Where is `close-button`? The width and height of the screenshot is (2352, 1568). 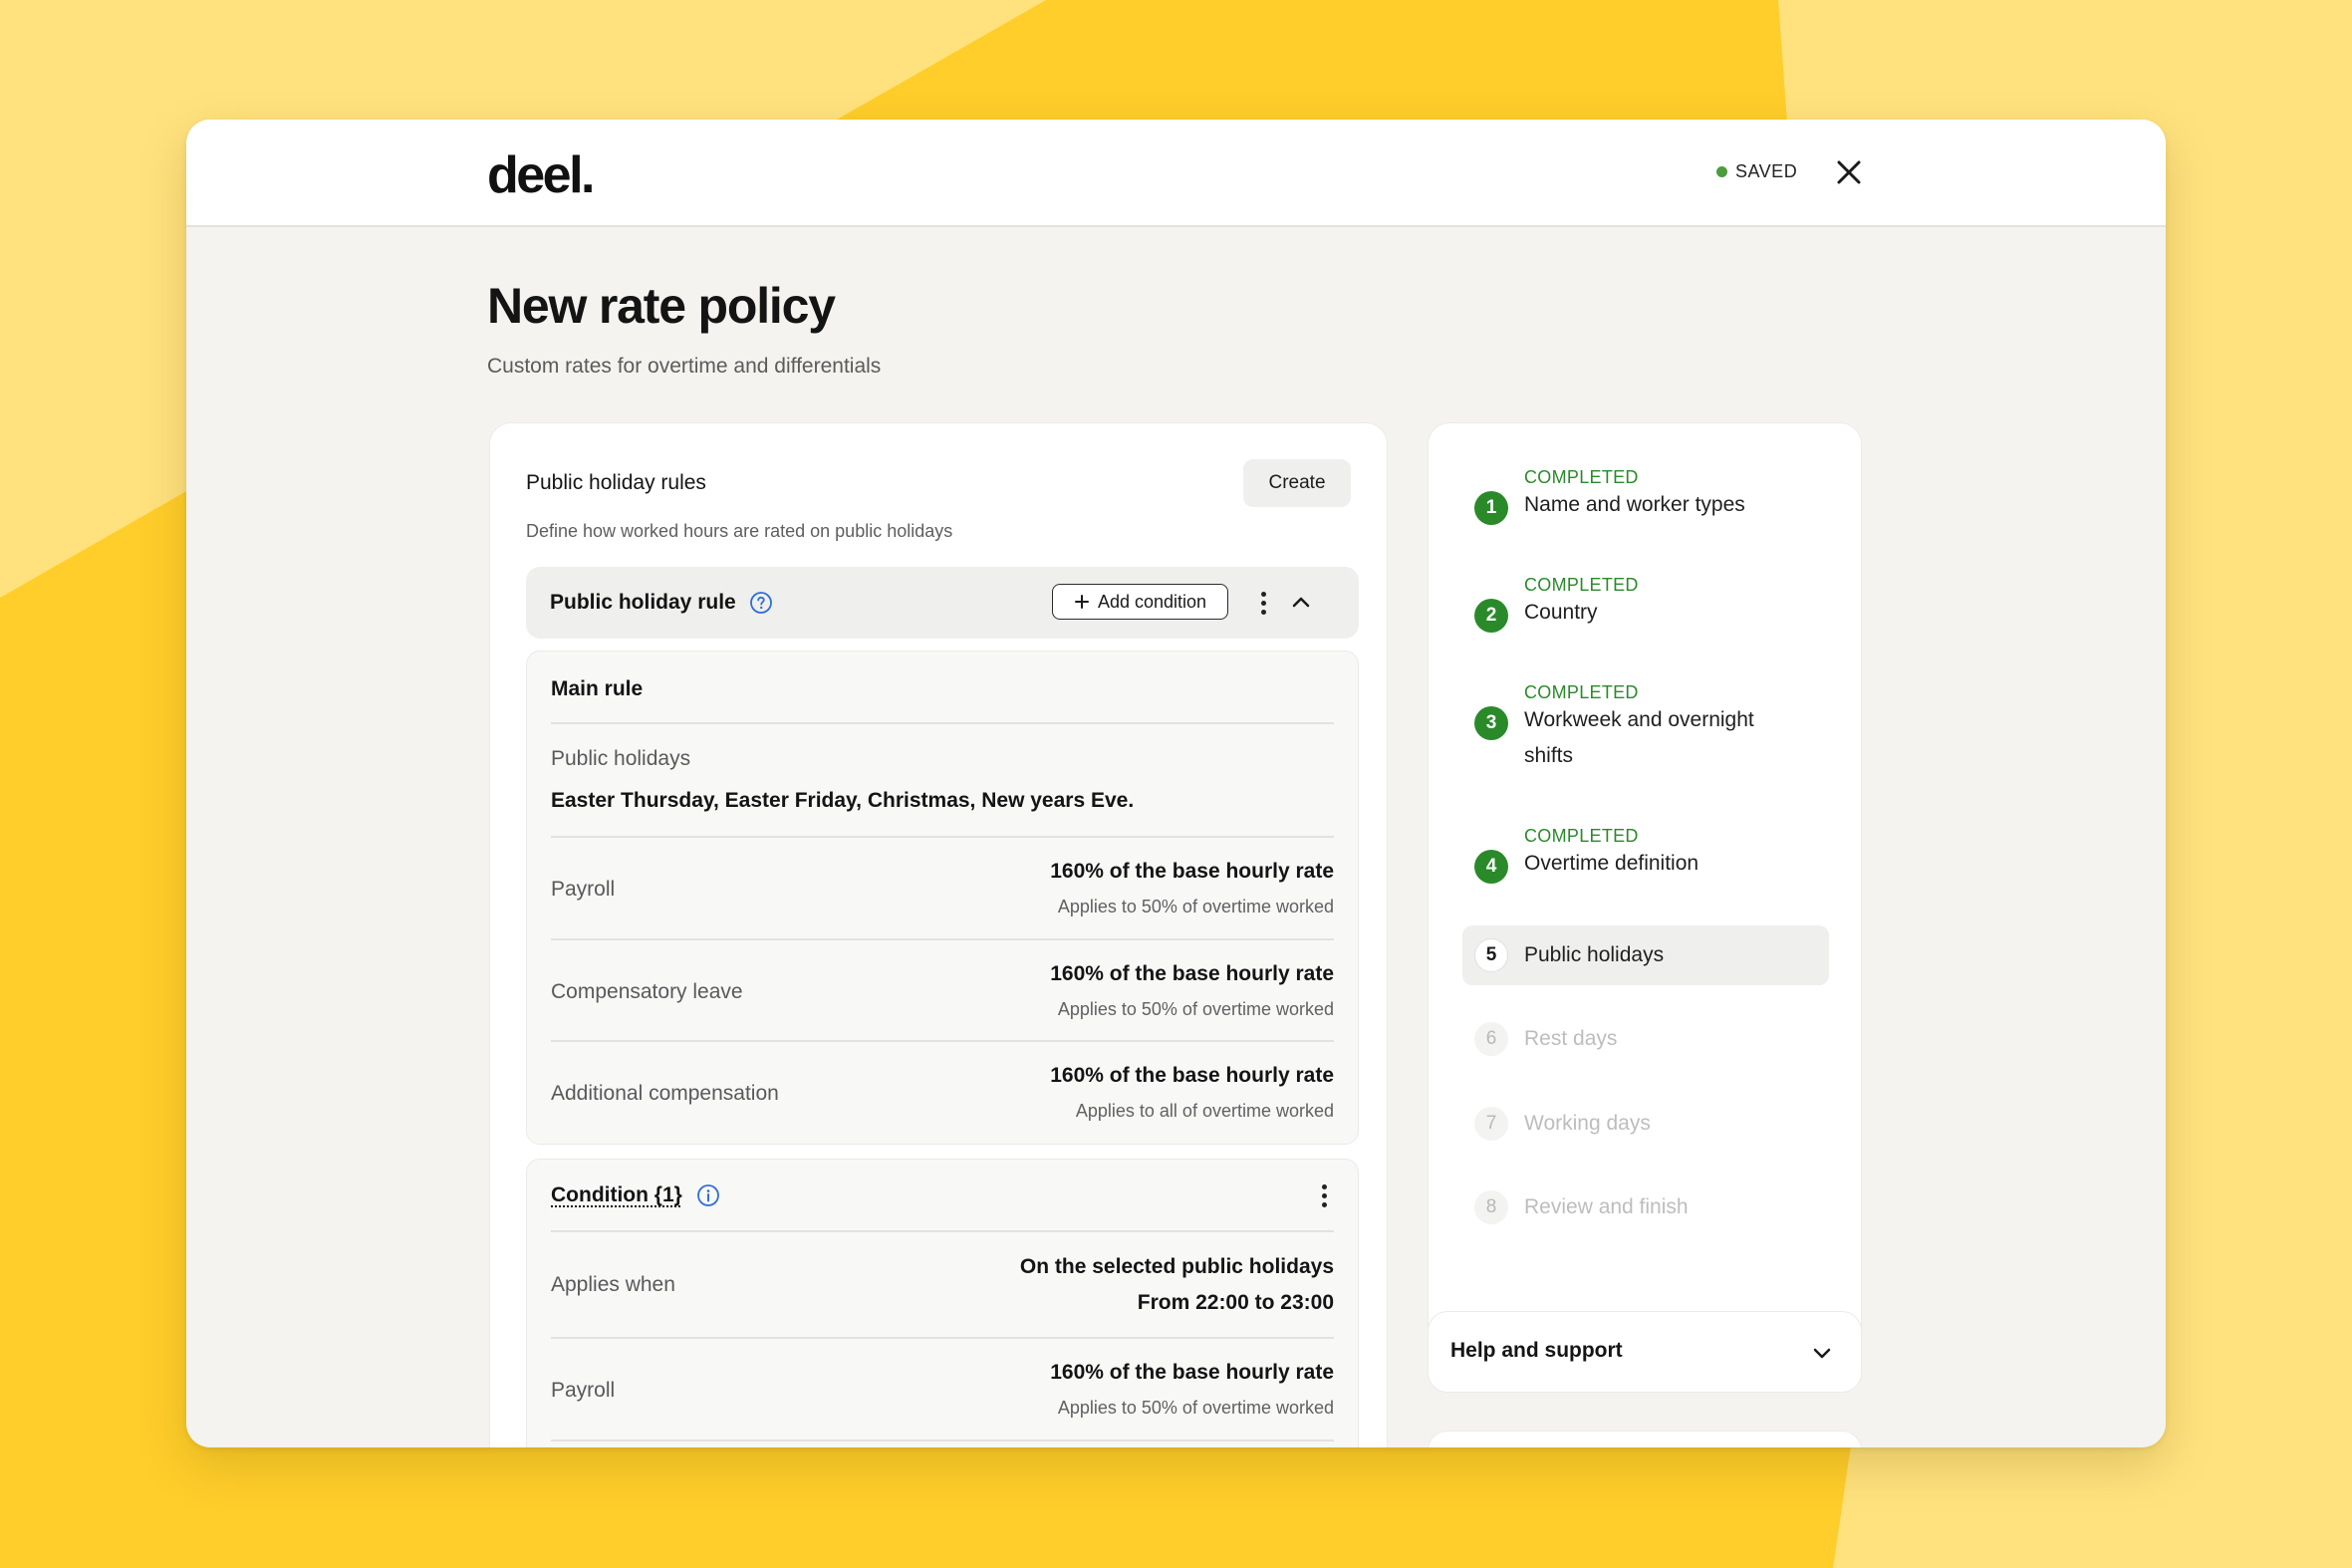 close-button is located at coordinates (1849, 172).